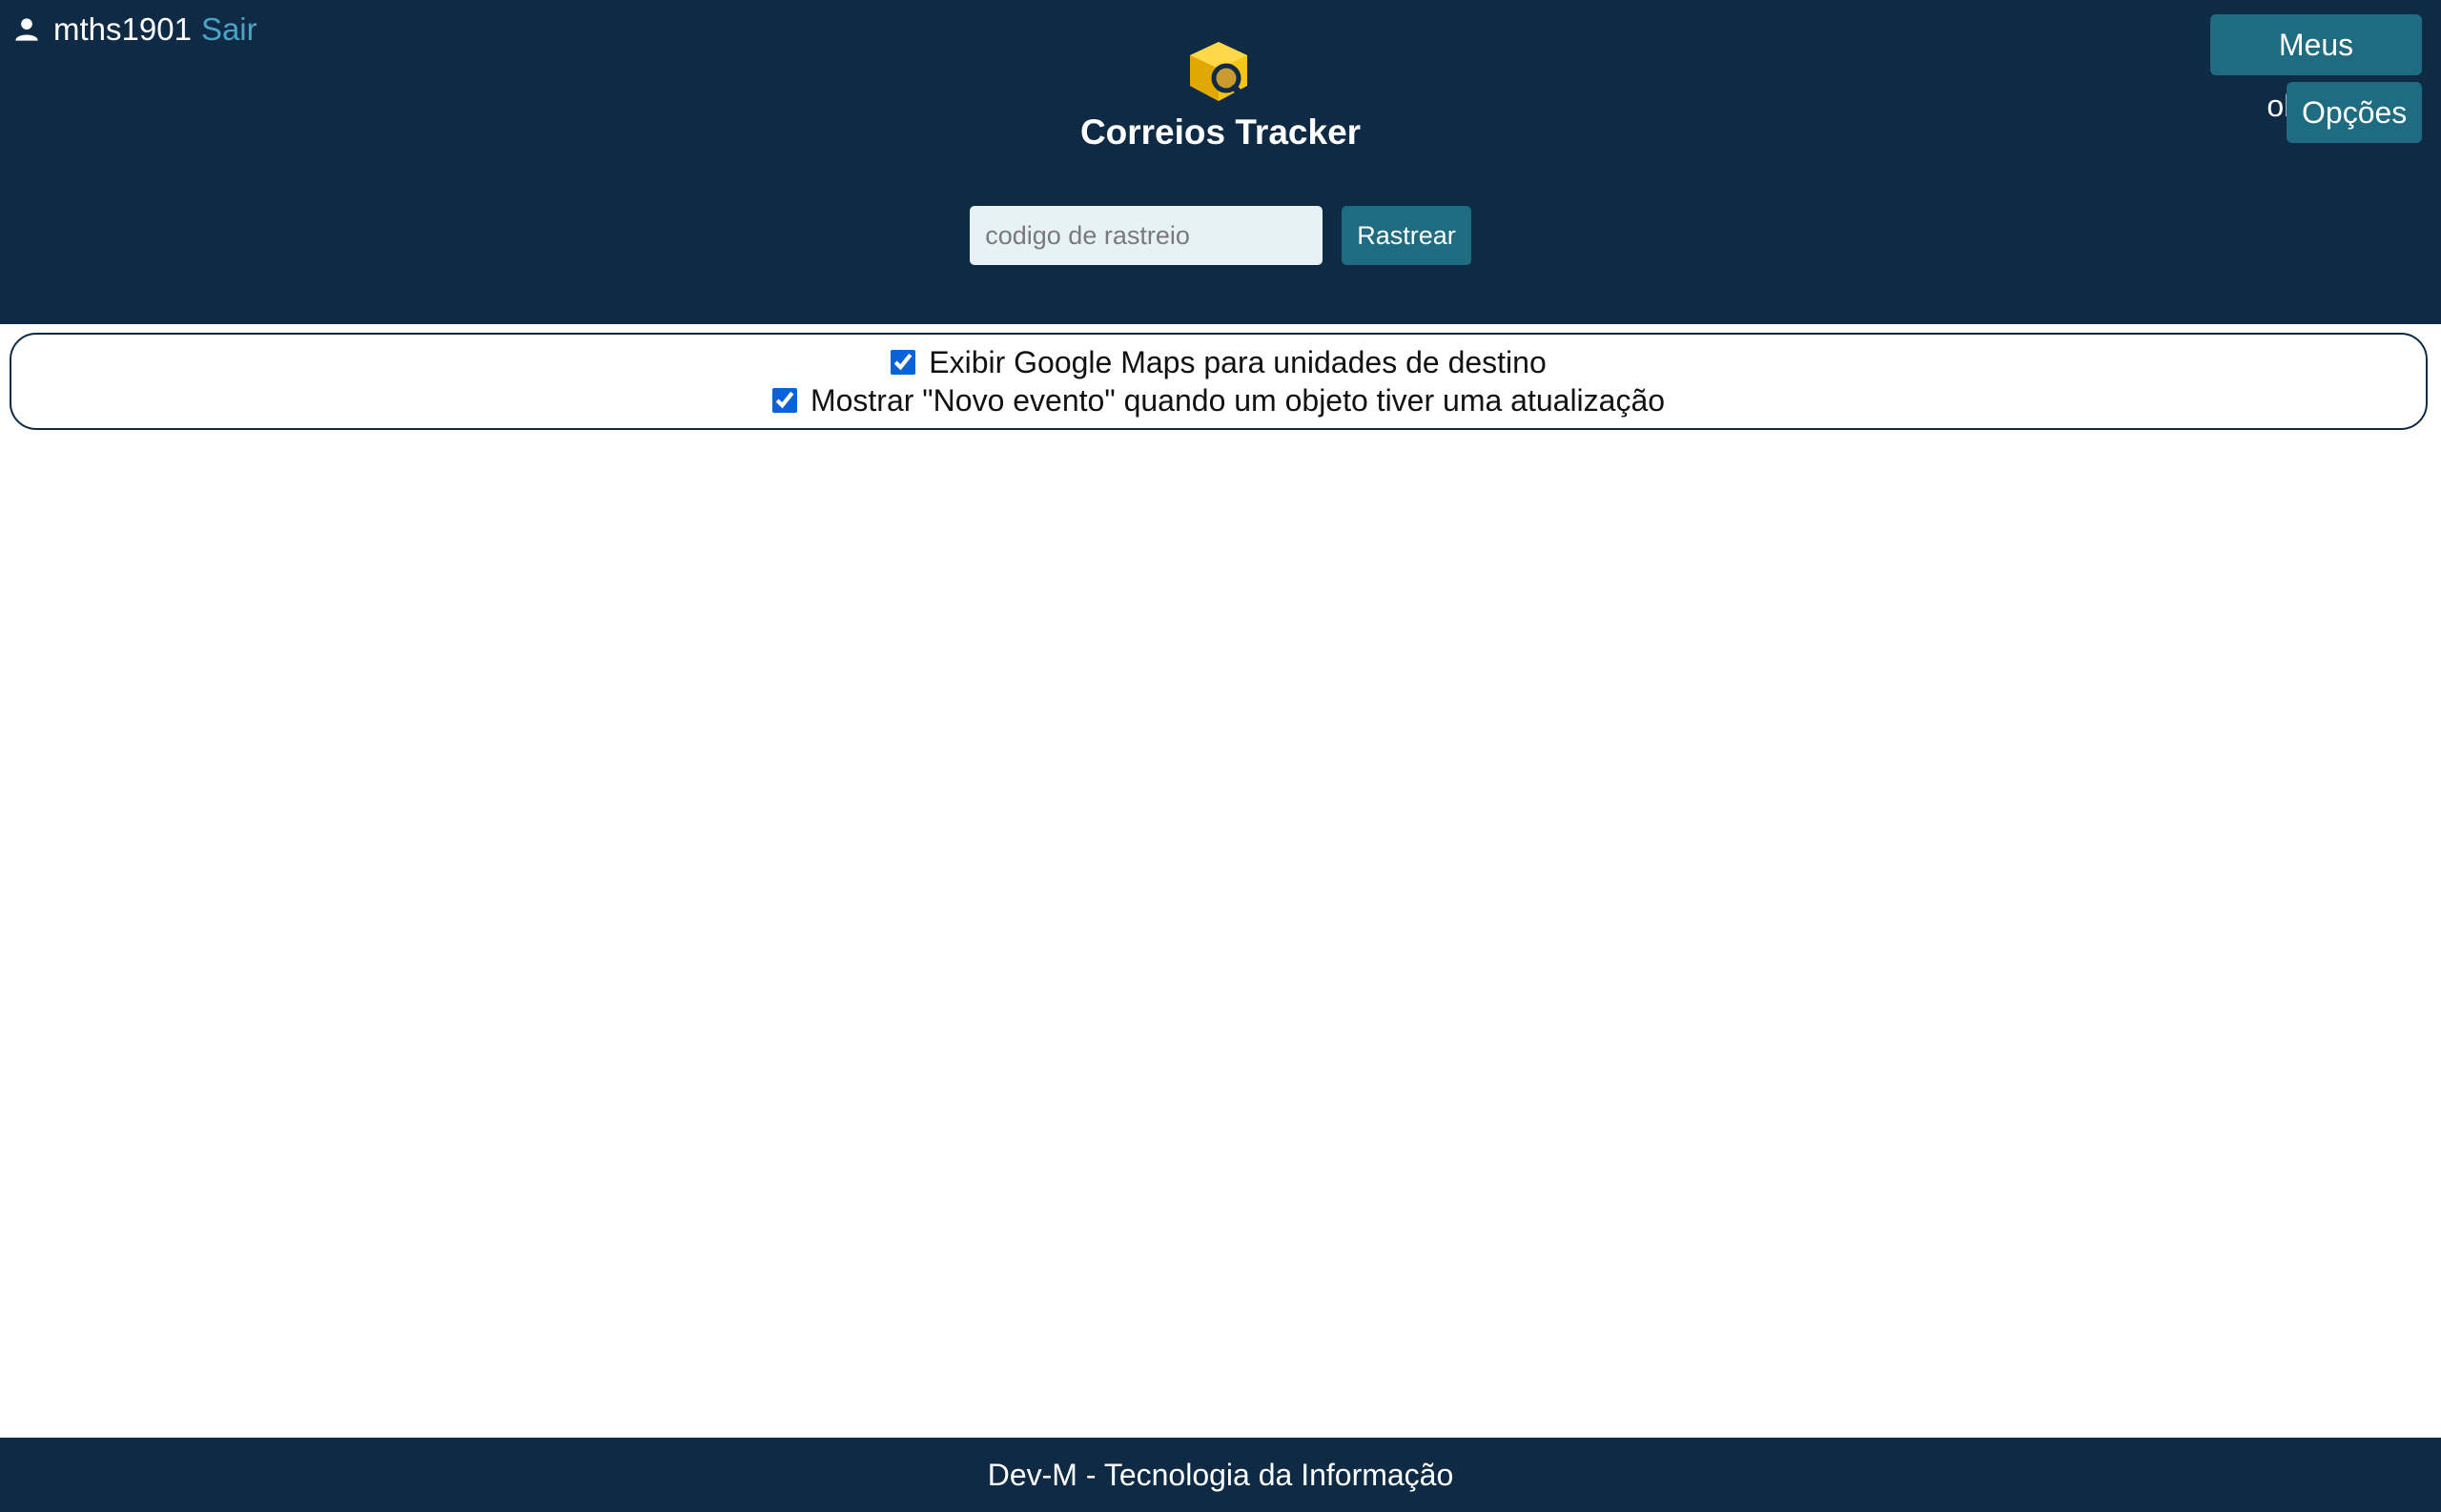 The width and height of the screenshot is (2441, 1512). What do you see at coordinates (784, 400) in the screenshot?
I see `new-event-checkbox` at bounding box center [784, 400].